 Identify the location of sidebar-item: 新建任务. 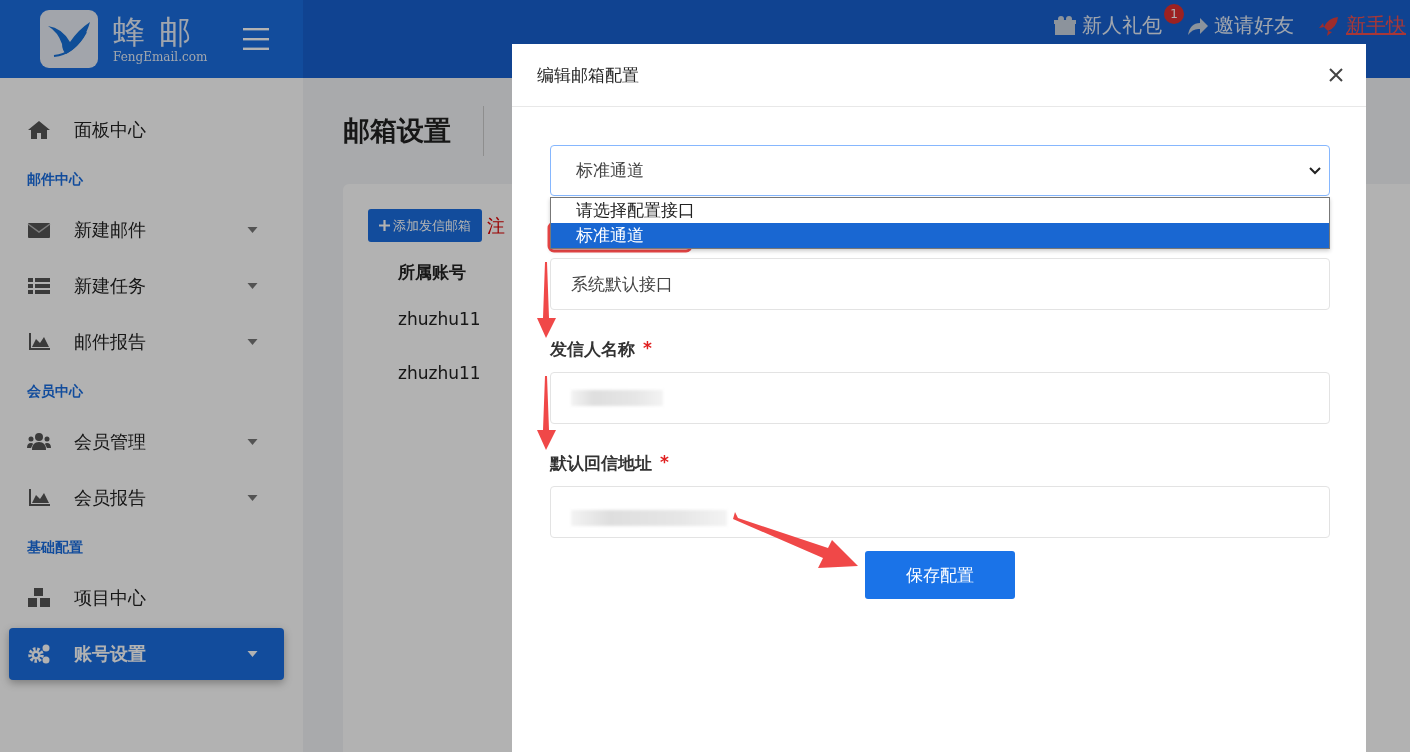
(146, 286).